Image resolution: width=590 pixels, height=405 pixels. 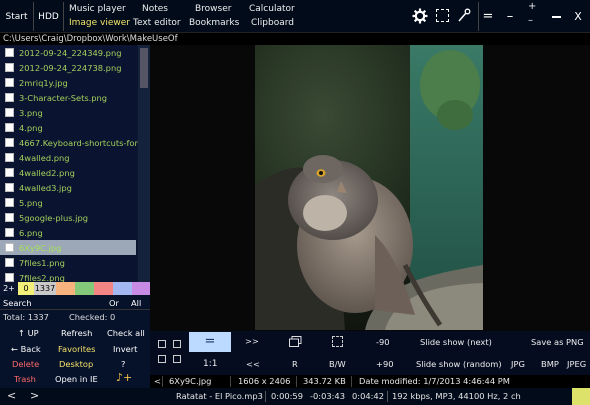 I want to click on file-list-item: 4walled.png, so click(x=68, y=157).